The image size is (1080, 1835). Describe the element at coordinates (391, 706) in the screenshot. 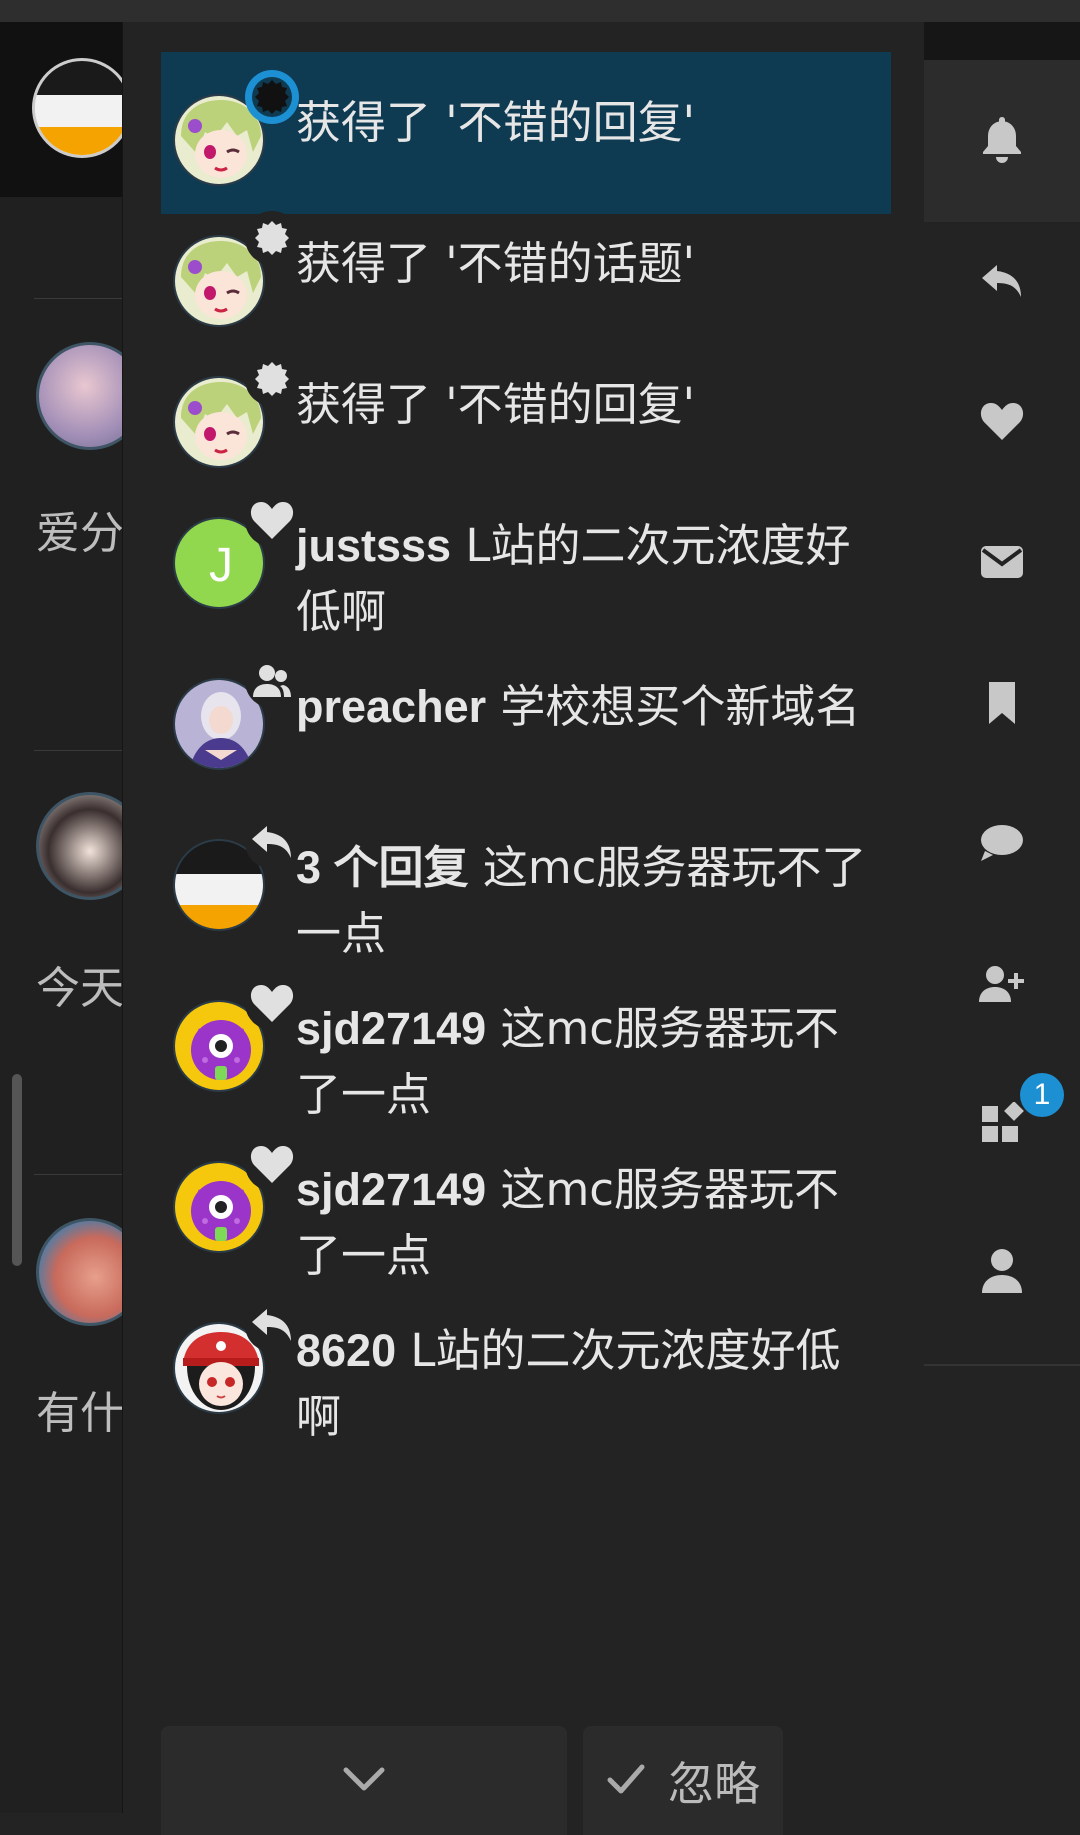

I see `notification-user: preacher` at that location.